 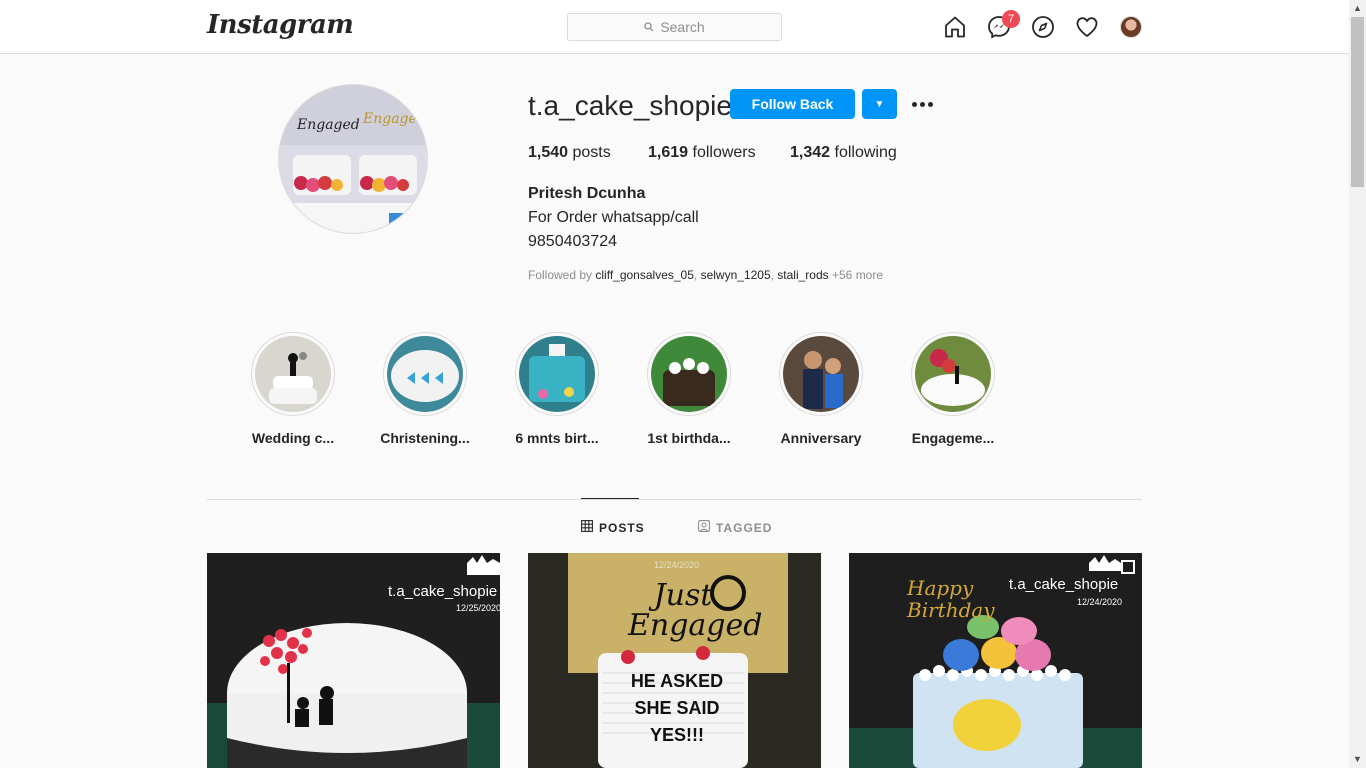 I want to click on post-thumbnail: t.a_cake_shopie 12/25/2020, so click(x=353, y=660).